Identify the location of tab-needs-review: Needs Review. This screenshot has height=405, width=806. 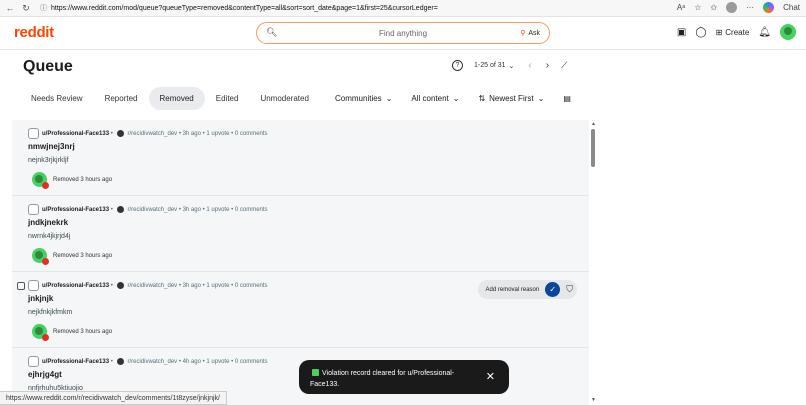
(57, 98).